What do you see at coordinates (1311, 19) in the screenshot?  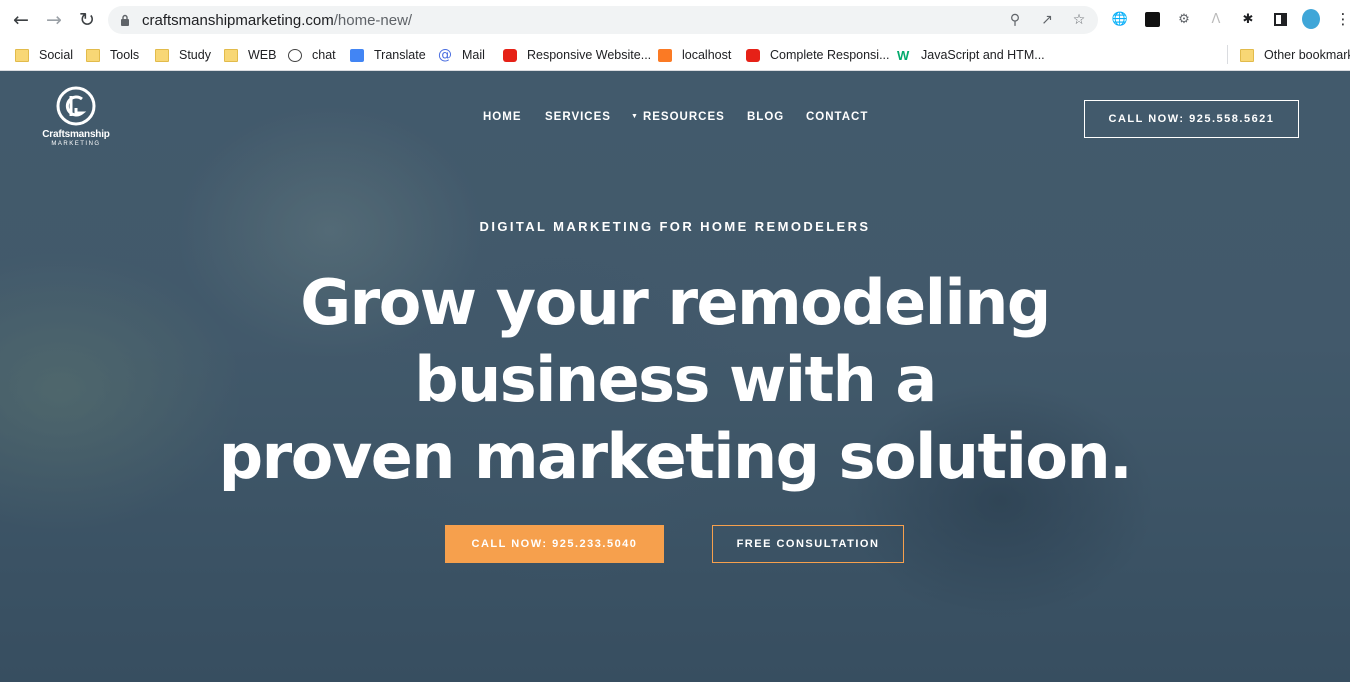 I see `profile-avatar` at bounding box center [1311, 19].